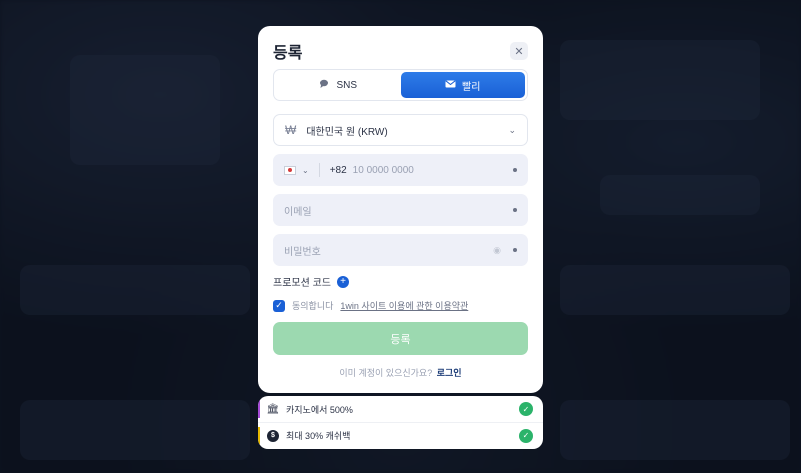 This screenshot has width=801, height=473. I want to click on terms-agreement: ✓ 동의합니다 1win 사이트 이용에 관한 이용약관, so click(400, 305).